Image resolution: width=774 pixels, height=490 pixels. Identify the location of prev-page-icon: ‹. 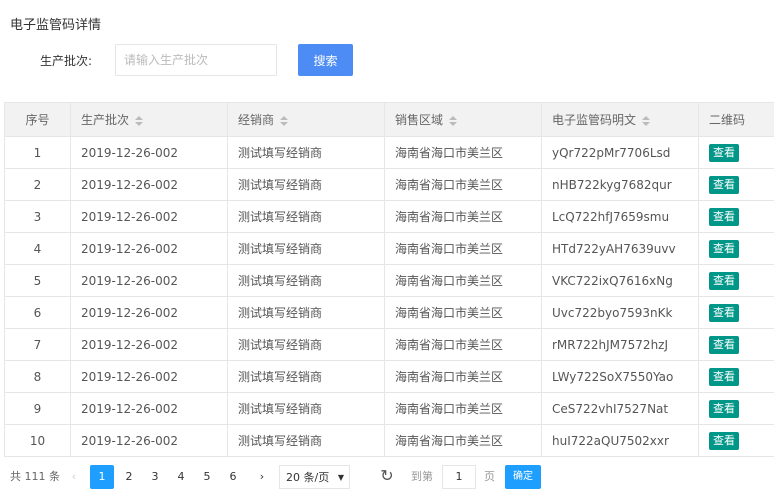
(74, 477).